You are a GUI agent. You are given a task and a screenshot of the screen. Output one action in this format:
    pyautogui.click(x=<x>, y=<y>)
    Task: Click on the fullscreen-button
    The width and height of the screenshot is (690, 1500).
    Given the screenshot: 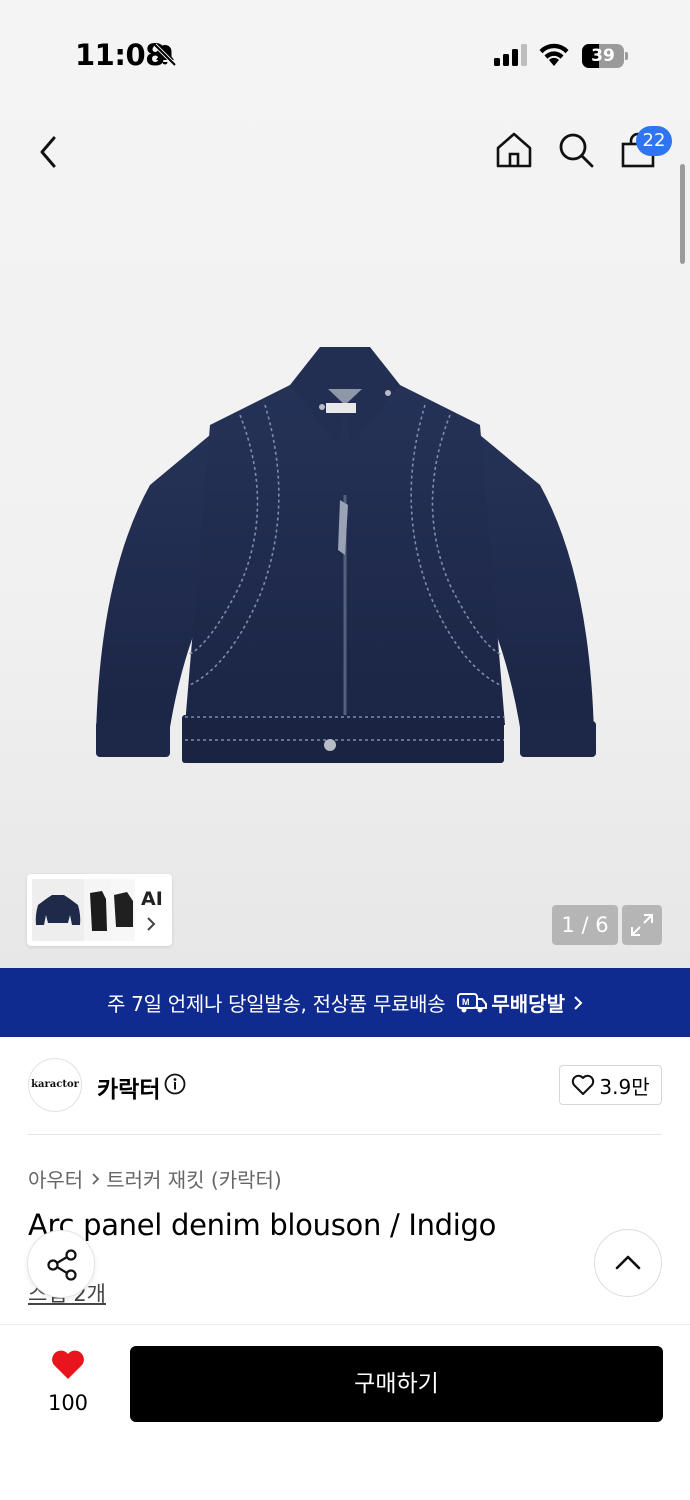 What is the action you would take?
    pyautogui.click(x=642, y=925)
    